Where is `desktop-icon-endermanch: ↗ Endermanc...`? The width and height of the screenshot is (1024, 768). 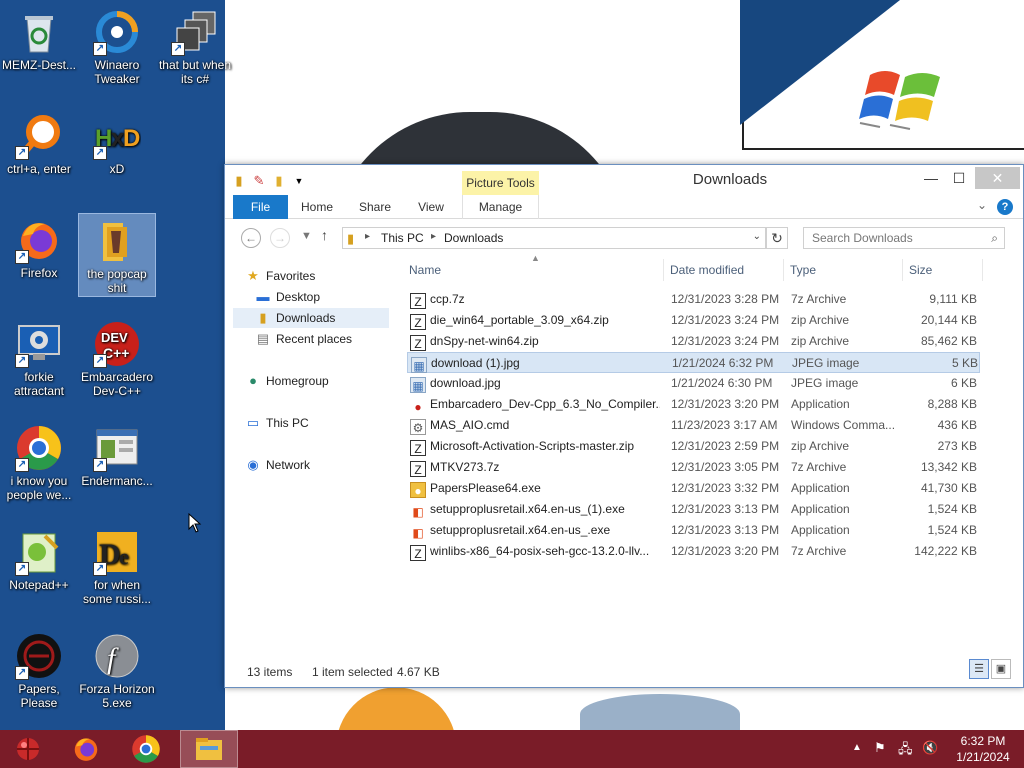 desktop-icon-endermanch: ↗ Endermanc... is located at coordinates (117, 456).